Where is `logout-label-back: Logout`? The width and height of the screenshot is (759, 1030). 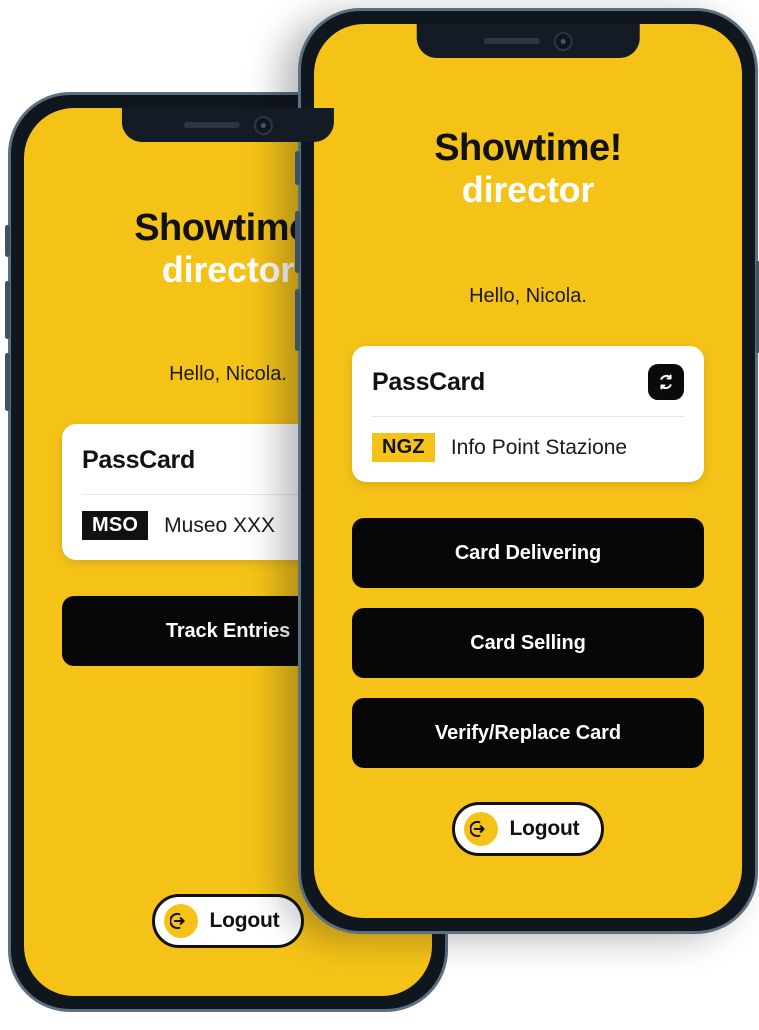
logout-label-back: Logout is located at coordinates (244, 920).